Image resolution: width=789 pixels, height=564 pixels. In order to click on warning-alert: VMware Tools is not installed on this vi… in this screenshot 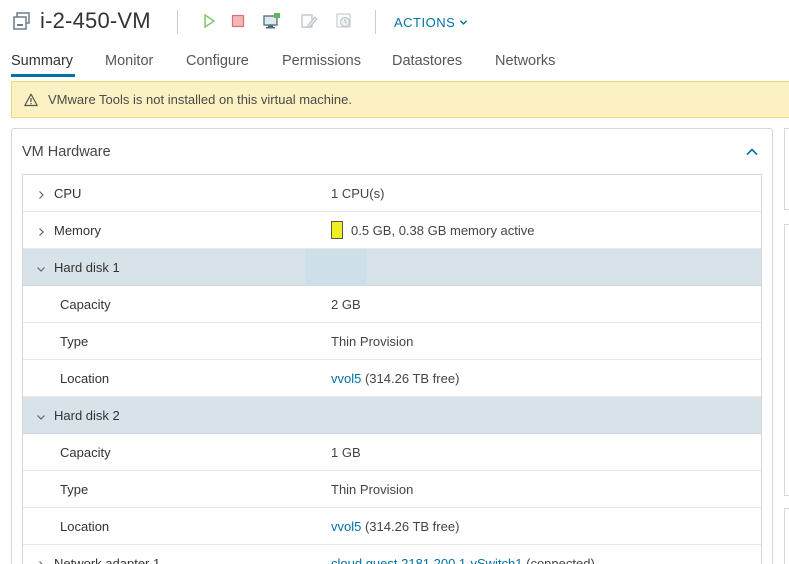, I will do `click(400, 99)`.